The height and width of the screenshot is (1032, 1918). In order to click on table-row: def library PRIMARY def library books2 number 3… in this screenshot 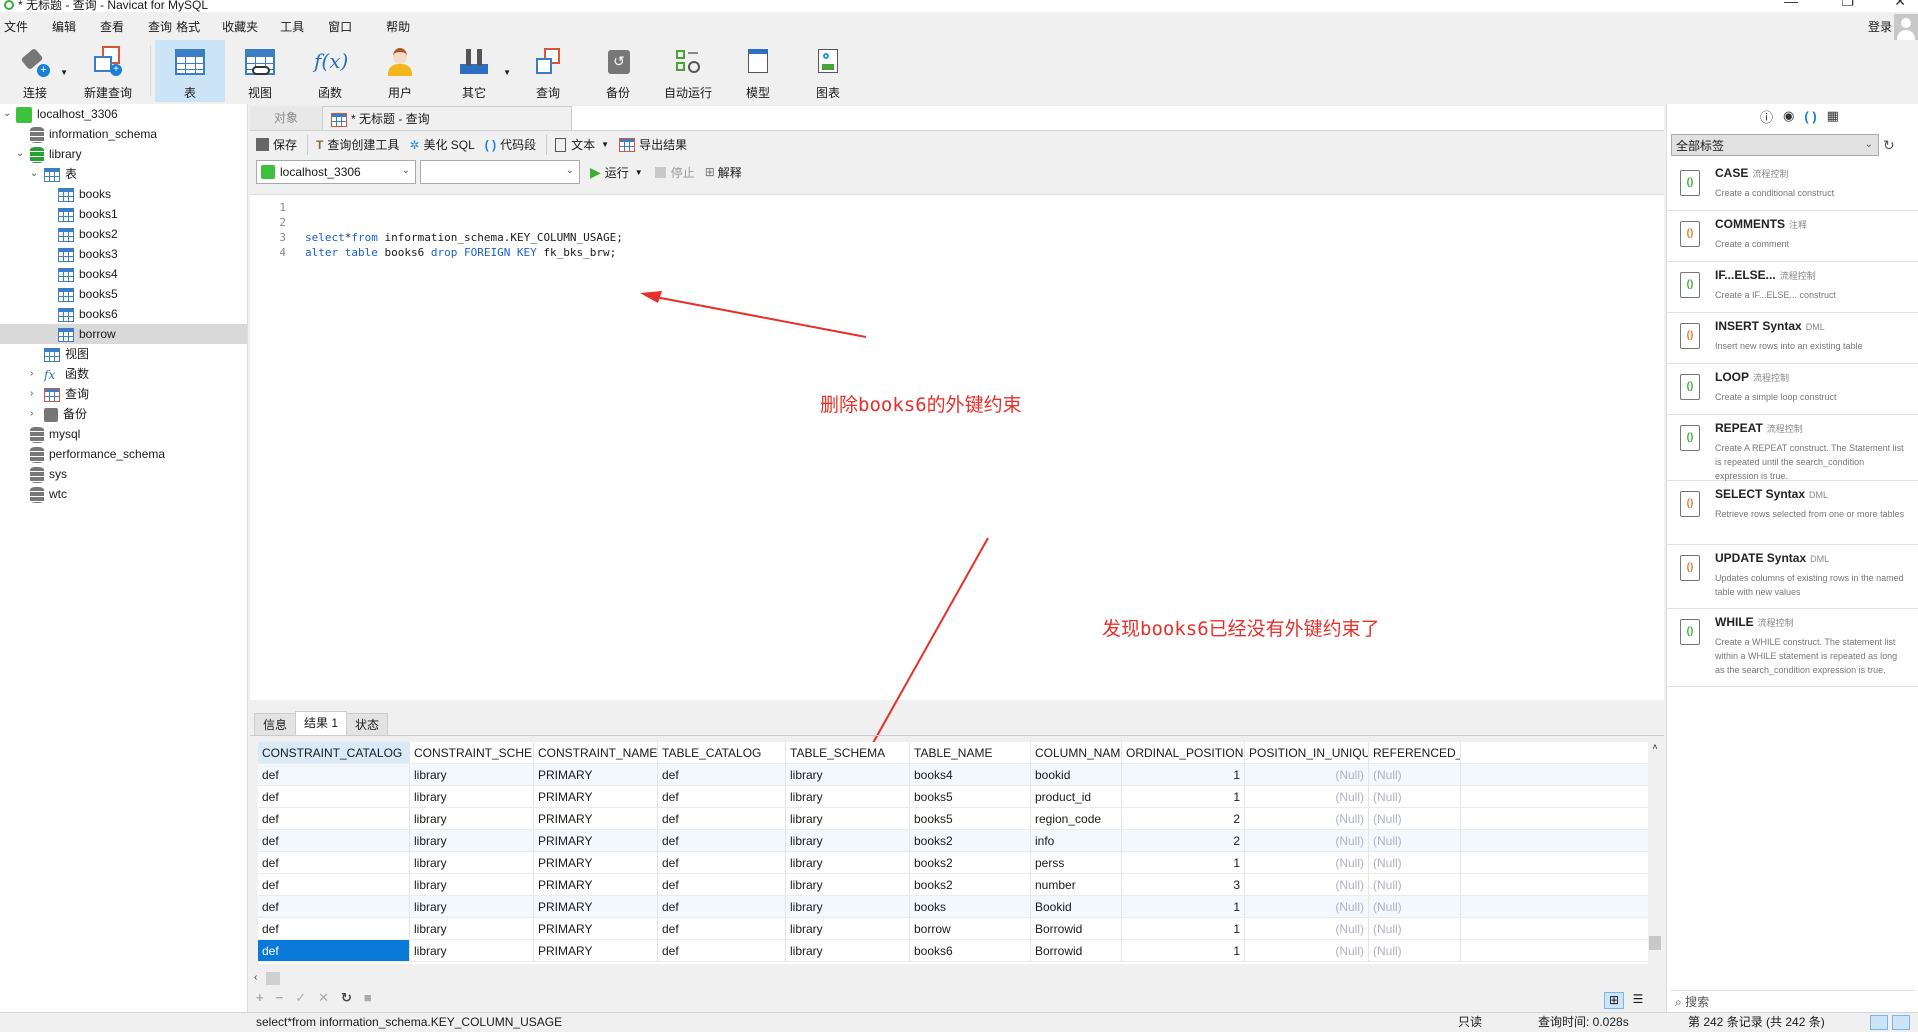, I will do `click(953, 885)`.